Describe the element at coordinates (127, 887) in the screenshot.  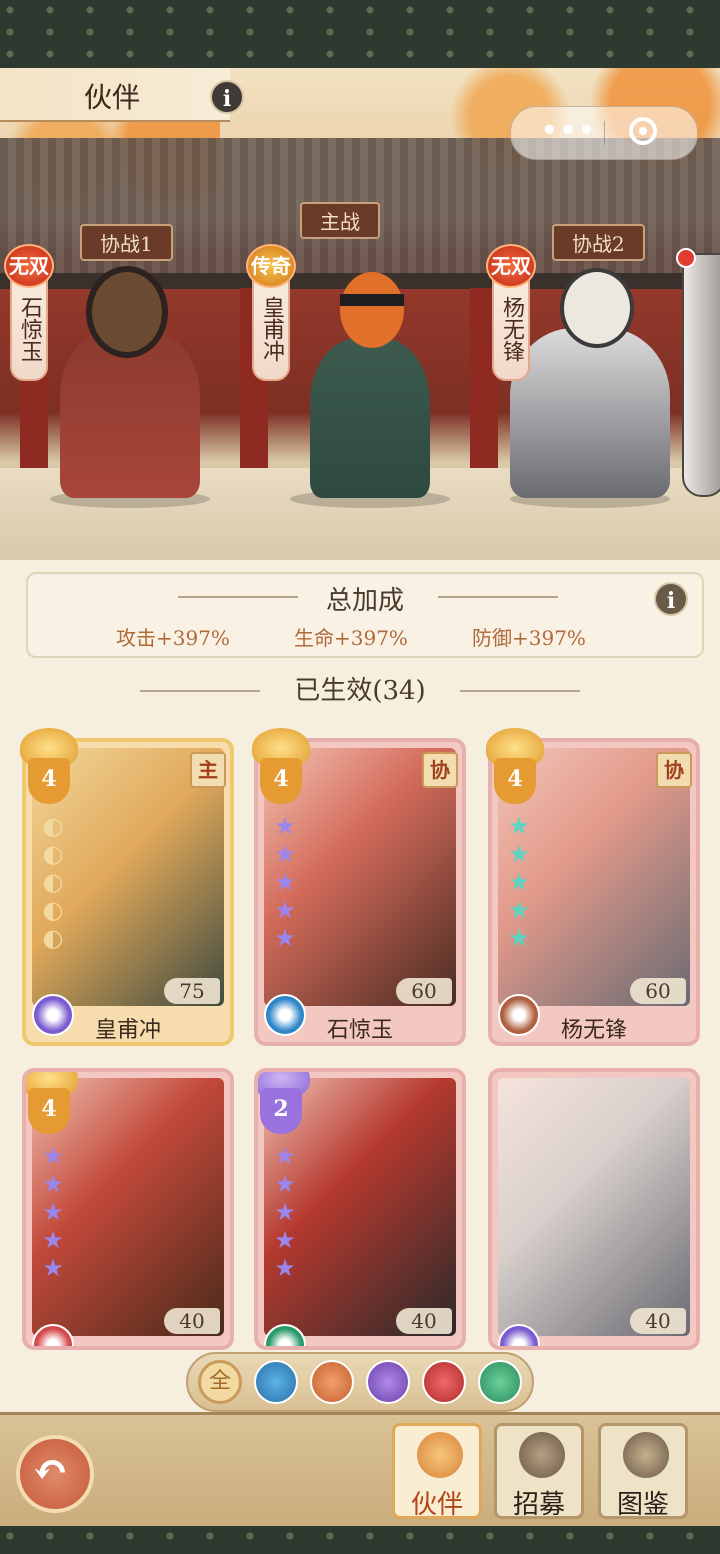
I see `partner-card: 4 主 ◐ ◐ ◐ ◐ ◐ 75 皇甫冲` at that location.